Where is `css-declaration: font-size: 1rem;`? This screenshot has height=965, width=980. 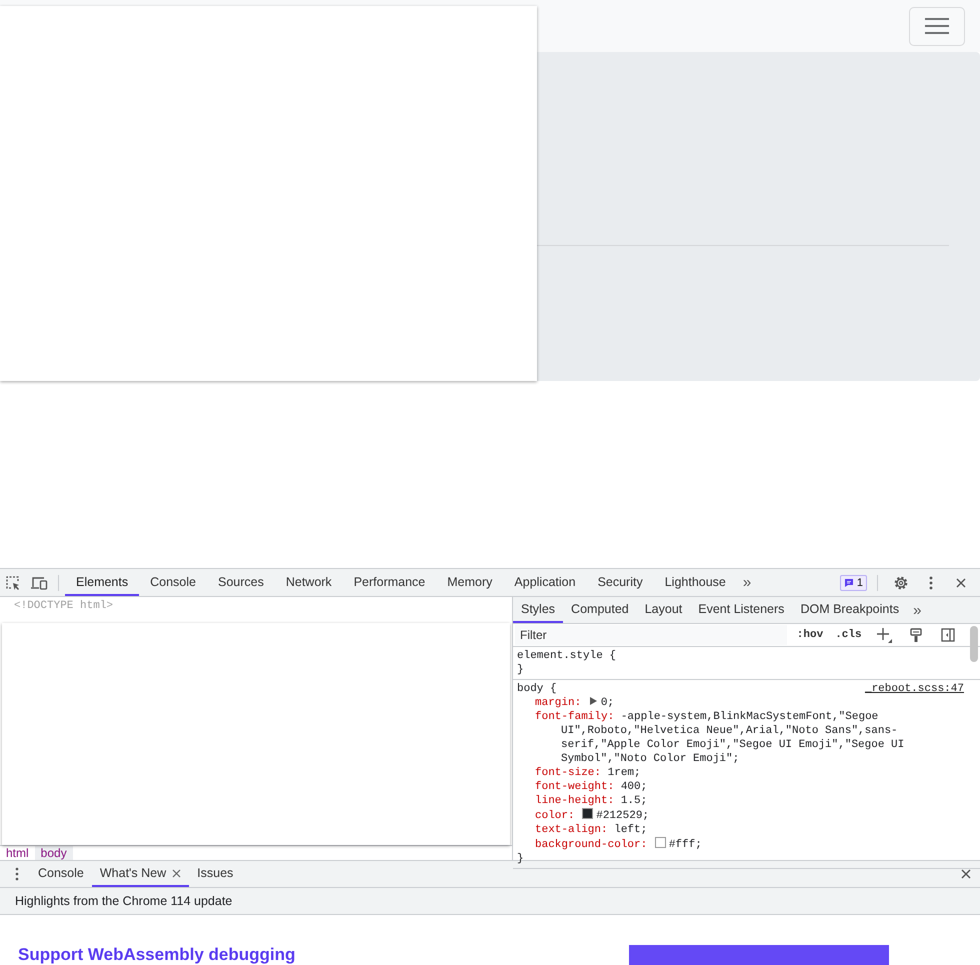 css-declaration: font-size: 1rem; is located at coordinates (588, 773).